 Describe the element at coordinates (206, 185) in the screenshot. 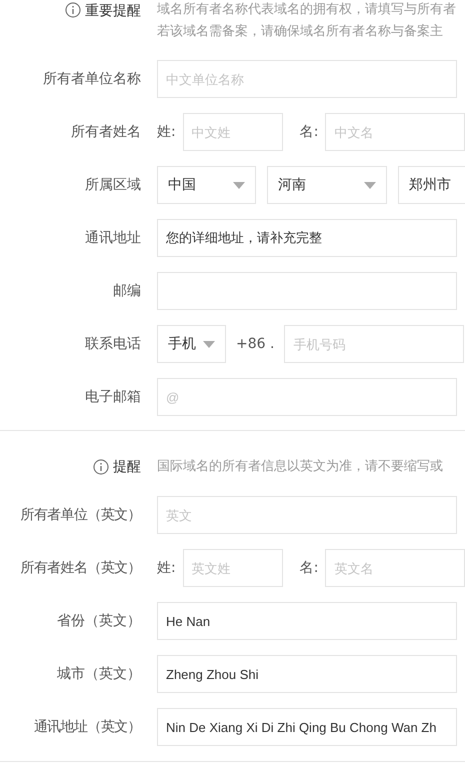

I see `dropdown: 中国` at that location.